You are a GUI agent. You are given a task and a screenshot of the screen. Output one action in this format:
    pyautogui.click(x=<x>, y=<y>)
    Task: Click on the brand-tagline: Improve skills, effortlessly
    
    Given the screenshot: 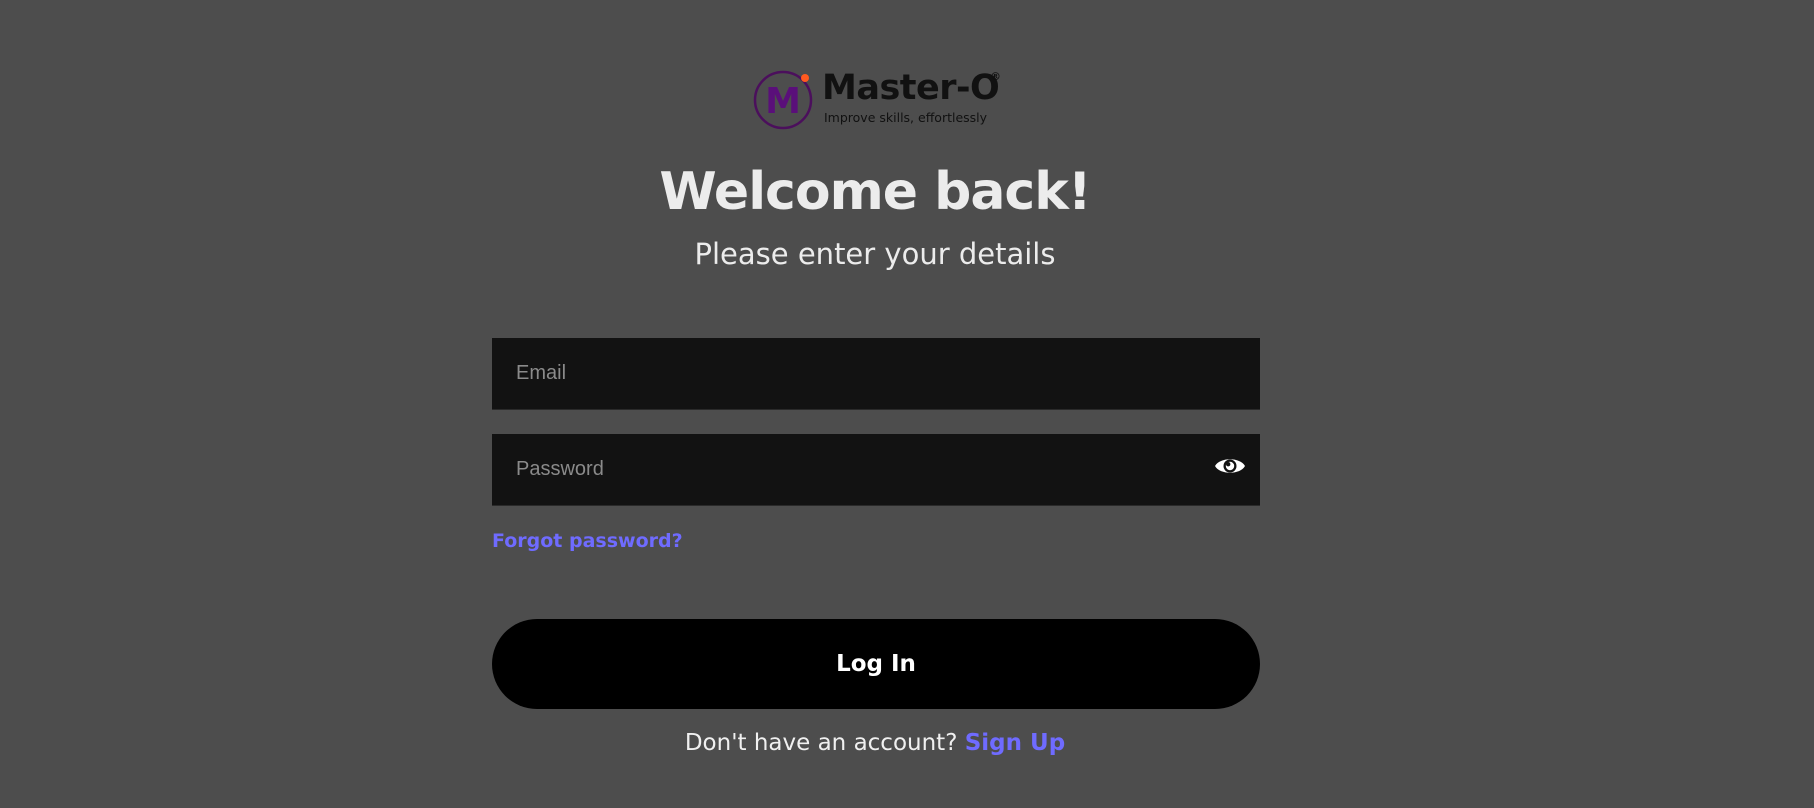 What is the action you would take?
    pyautogui.click(x=906, y=117)
    